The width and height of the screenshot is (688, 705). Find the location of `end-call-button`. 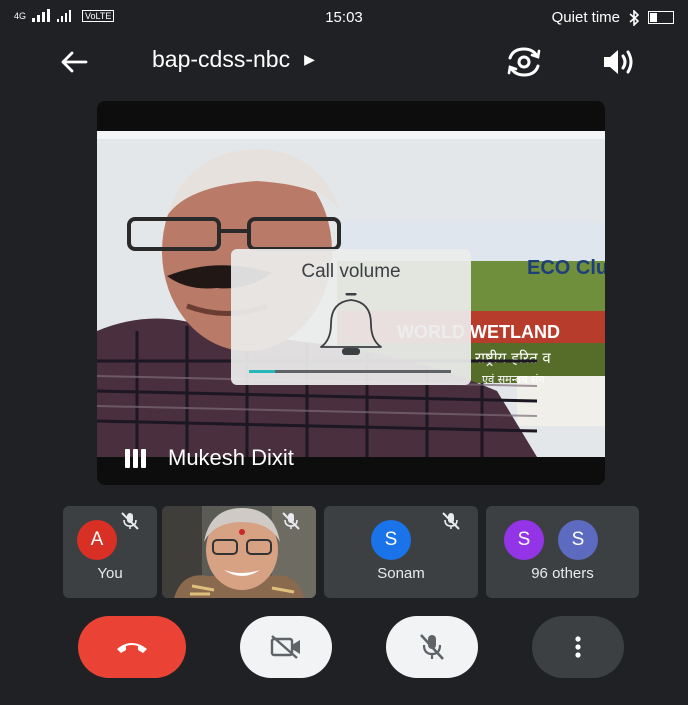

end-call-button is located at coordinates (132, 647).